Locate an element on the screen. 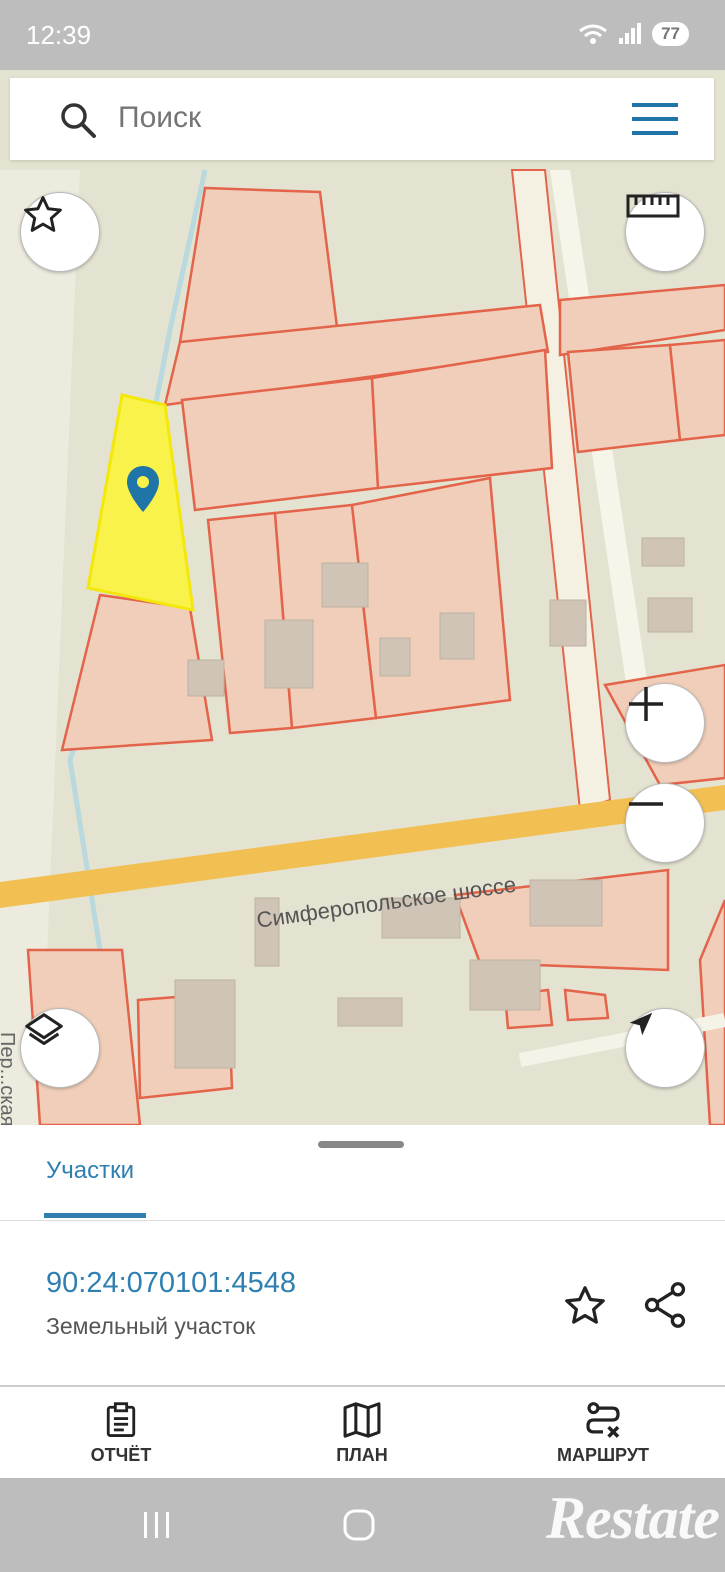 This screenshot has width=725, height=1572. zoom-out-icon is located at coordinates (646, 804).